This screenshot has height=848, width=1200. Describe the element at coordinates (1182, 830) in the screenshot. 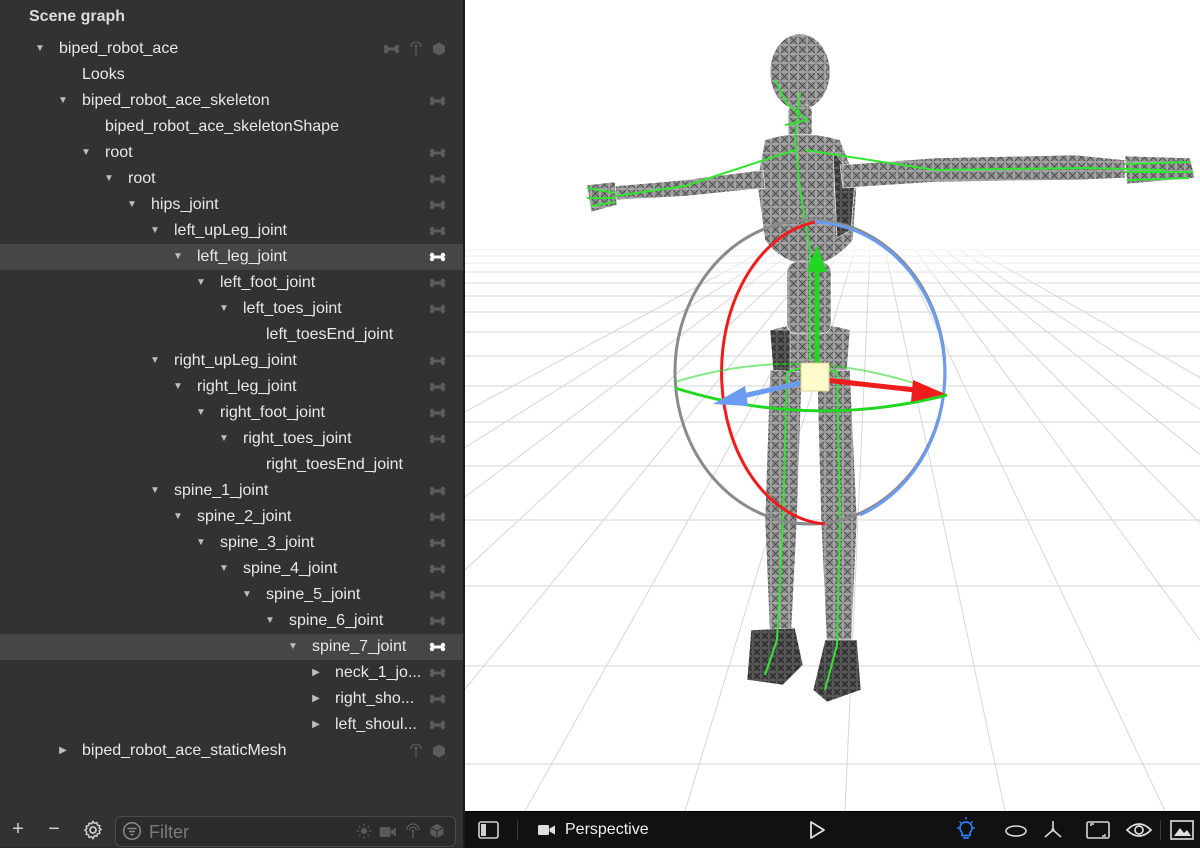

I see `landscape-view-icon` at that location.